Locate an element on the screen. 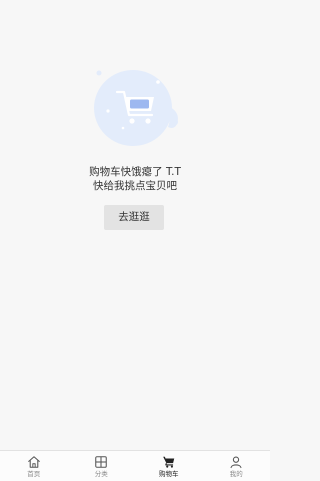  tab-home-label: 首页 is located at coordinates (34, 474).